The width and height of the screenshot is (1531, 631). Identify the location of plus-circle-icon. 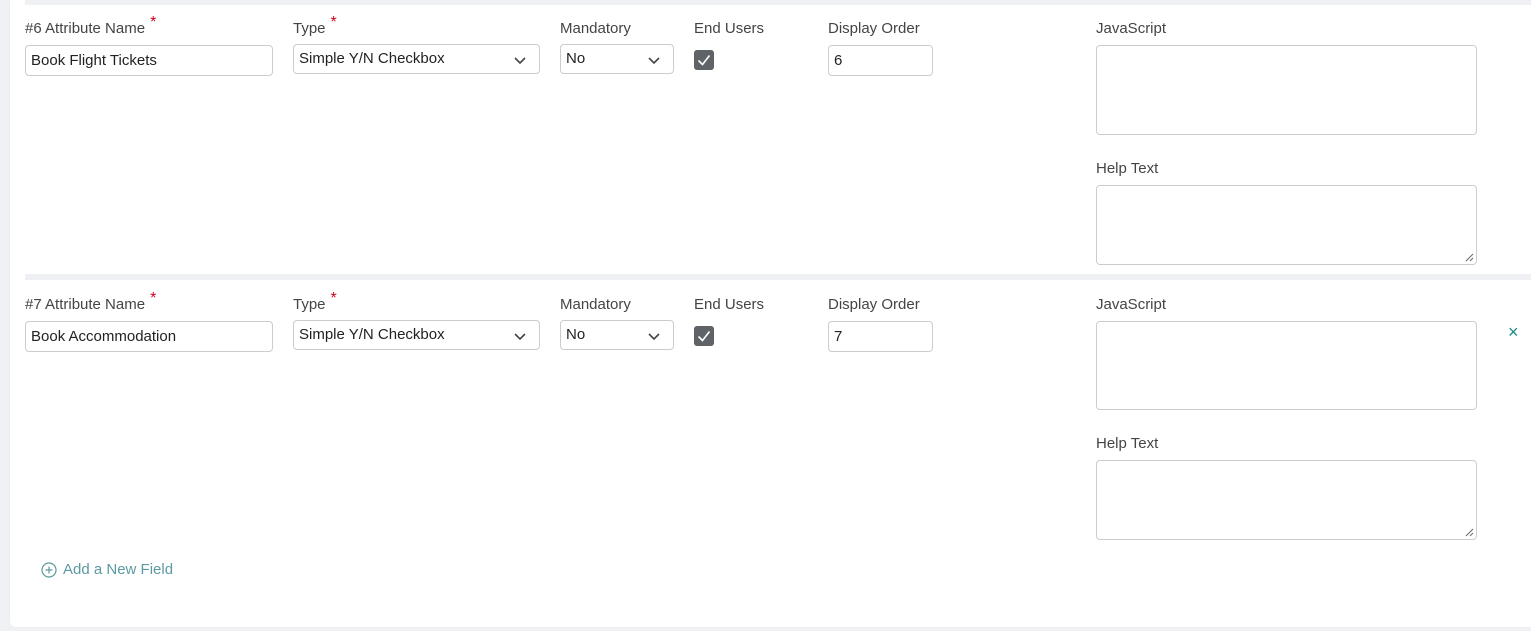
(49, 569).